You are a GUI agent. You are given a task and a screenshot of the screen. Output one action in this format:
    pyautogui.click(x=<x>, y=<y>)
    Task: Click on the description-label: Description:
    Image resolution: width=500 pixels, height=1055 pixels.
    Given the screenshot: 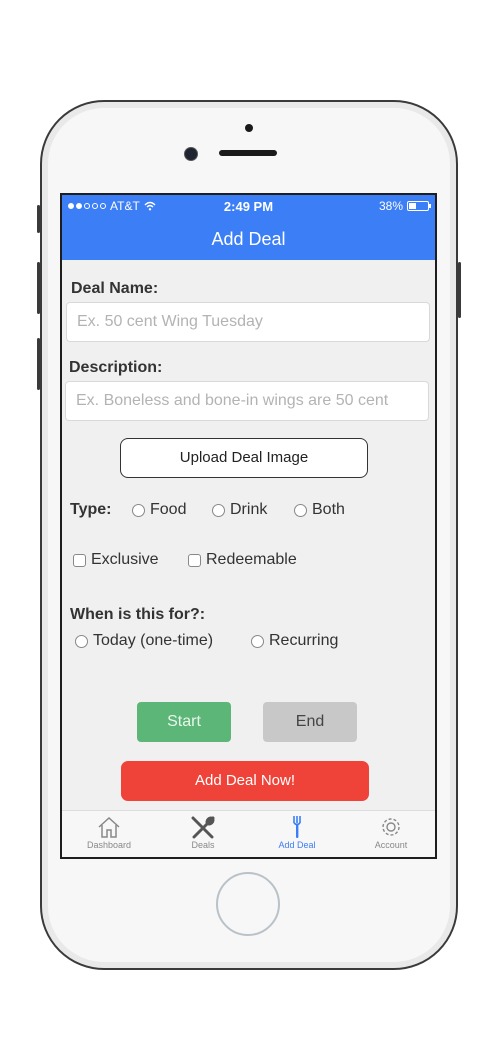 What is the action you would take?
    pyautogui.click(x=116, y=367)
    